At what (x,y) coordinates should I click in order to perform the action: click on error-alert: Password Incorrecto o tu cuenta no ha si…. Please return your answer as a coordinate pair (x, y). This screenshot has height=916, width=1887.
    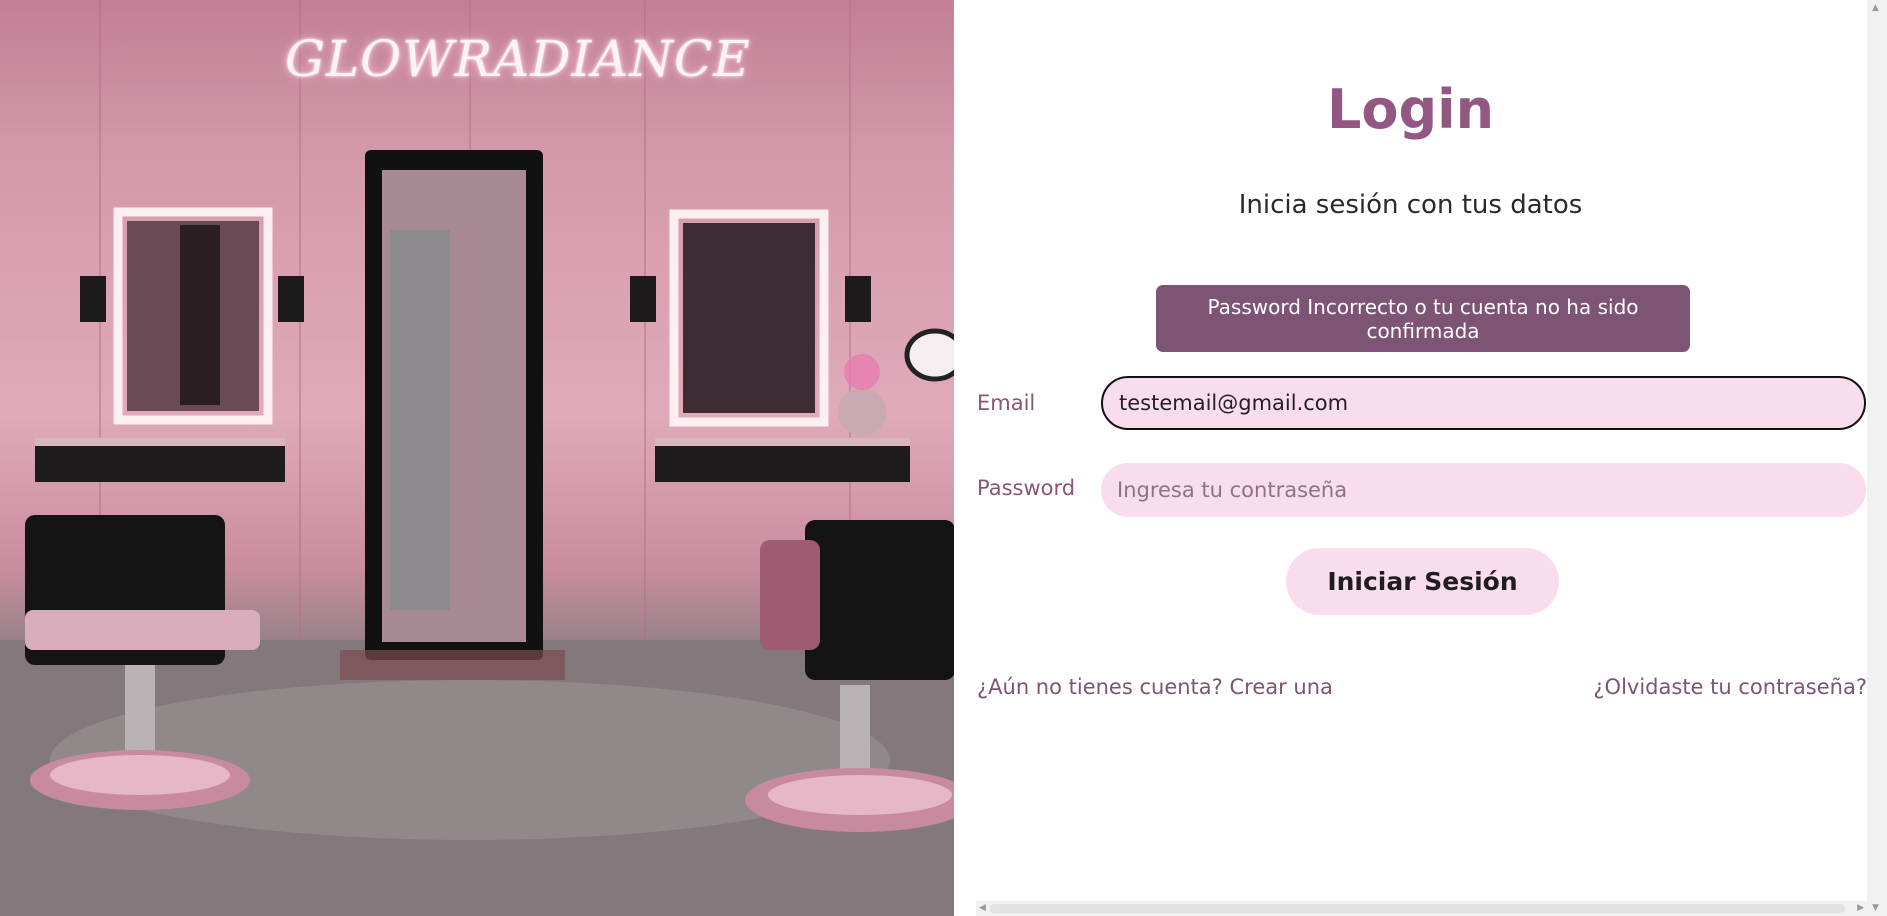
    Looking at the image, I should click on (1423, 318).